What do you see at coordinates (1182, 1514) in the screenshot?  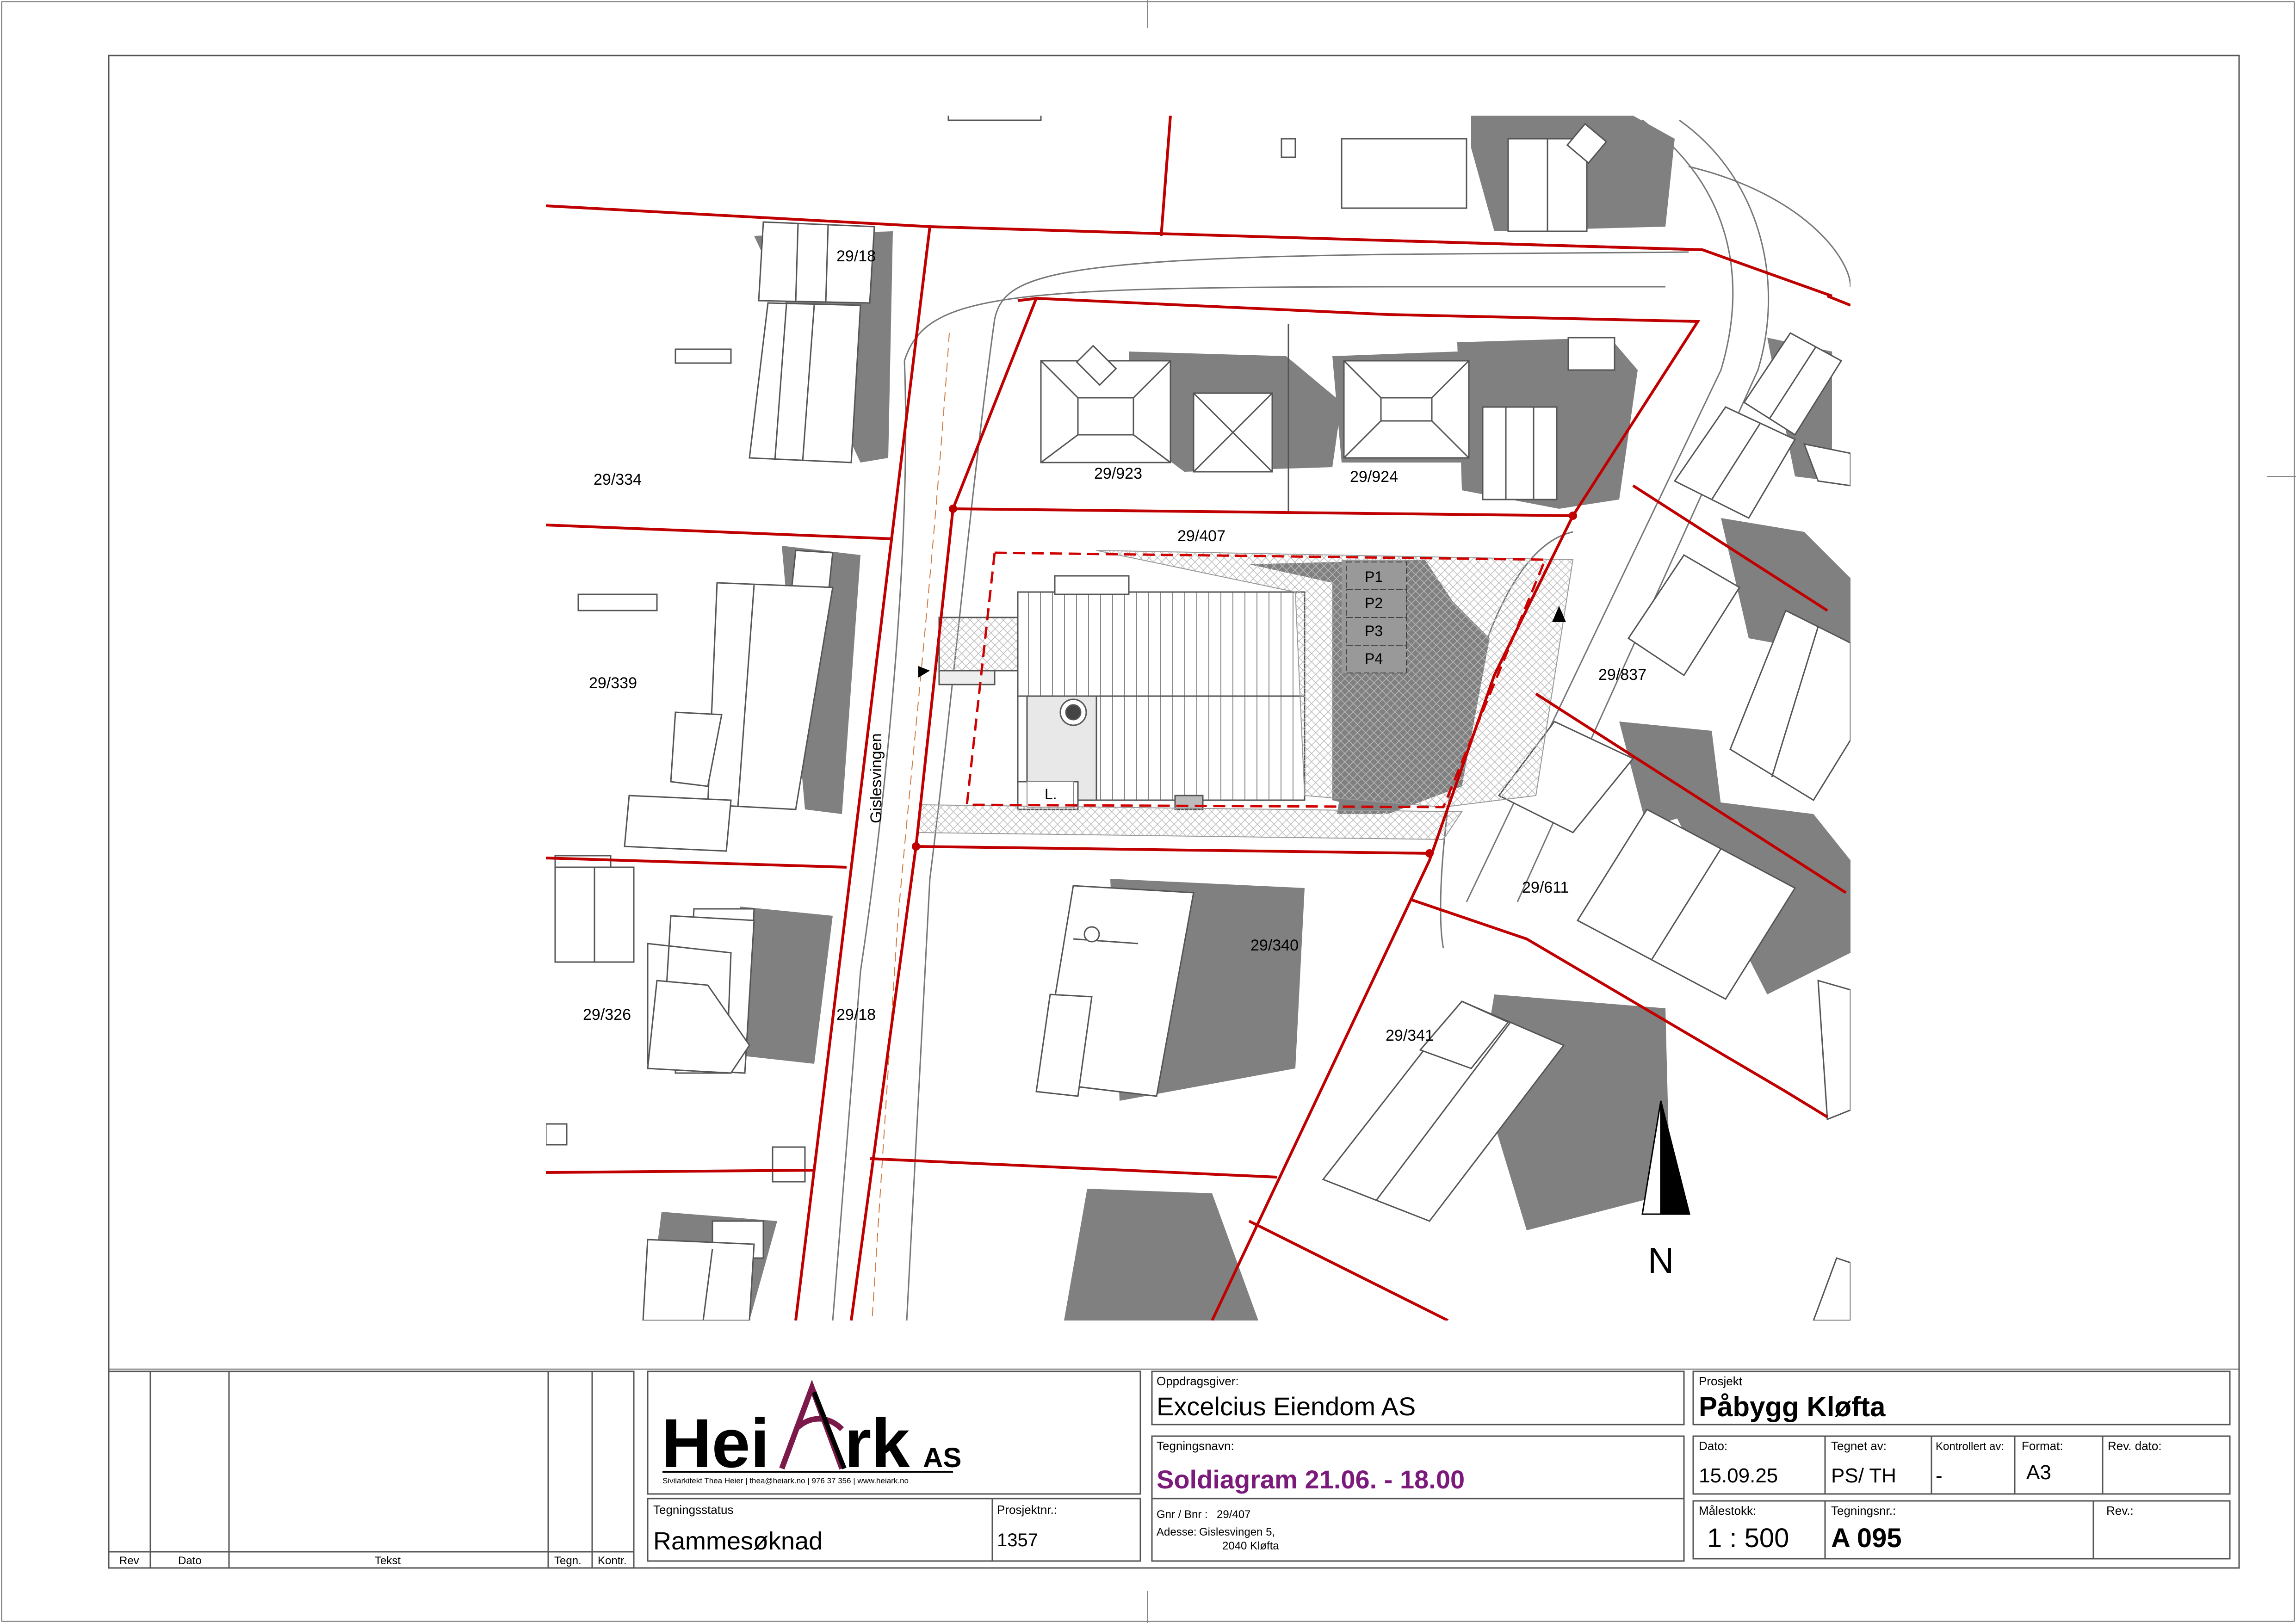 I see `gnr-label: Gnr / Bnr :` at bounding box center [1182, 1514].